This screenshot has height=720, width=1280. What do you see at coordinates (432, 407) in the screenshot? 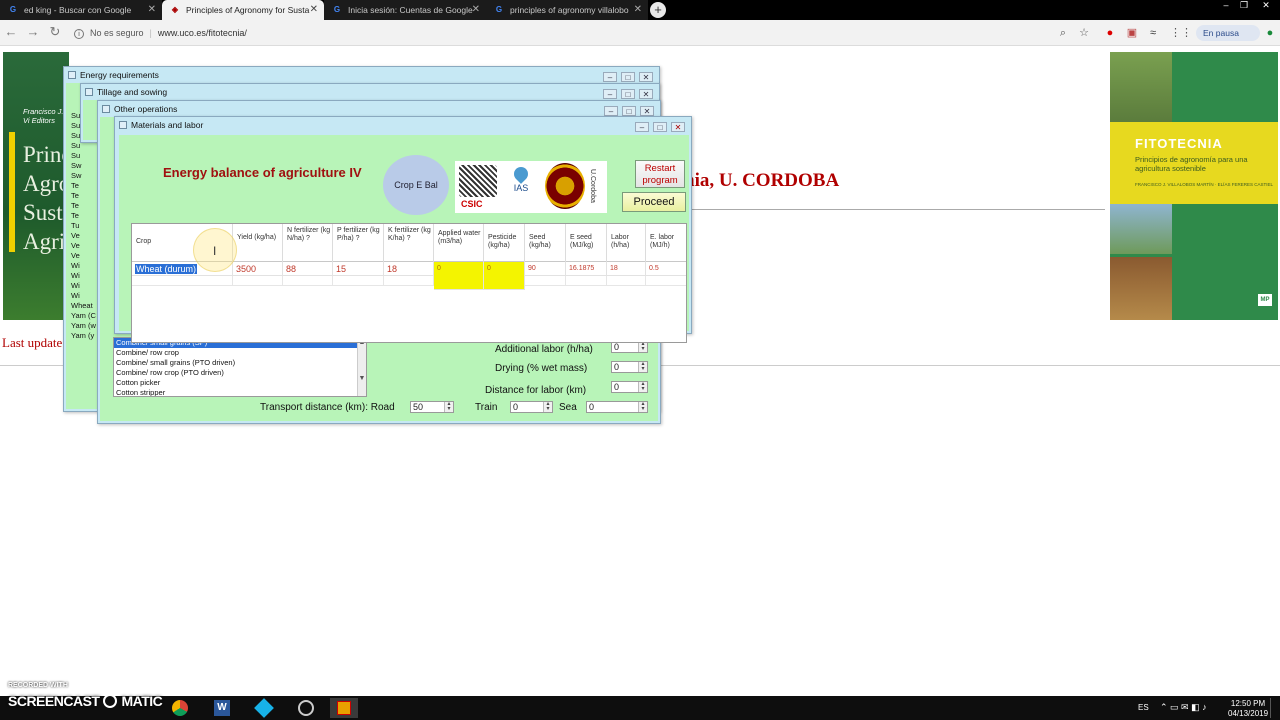
I see `road-distance-stepper: 50 ▴ ▾` at bounding box center [432, 407].